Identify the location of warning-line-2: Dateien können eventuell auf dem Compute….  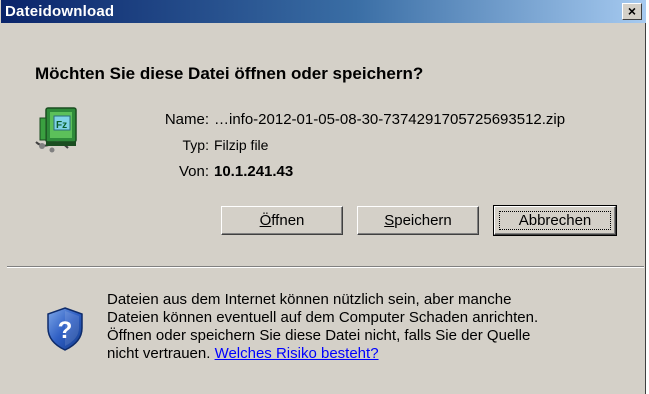
(323, 317).